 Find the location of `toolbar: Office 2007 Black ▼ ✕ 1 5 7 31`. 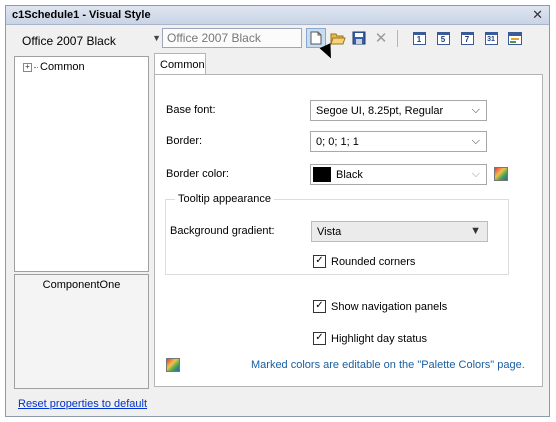

toolbar: Office 2007 Black ▼ ✕ 1 5 7 31 is located at coordinates (277, 39).